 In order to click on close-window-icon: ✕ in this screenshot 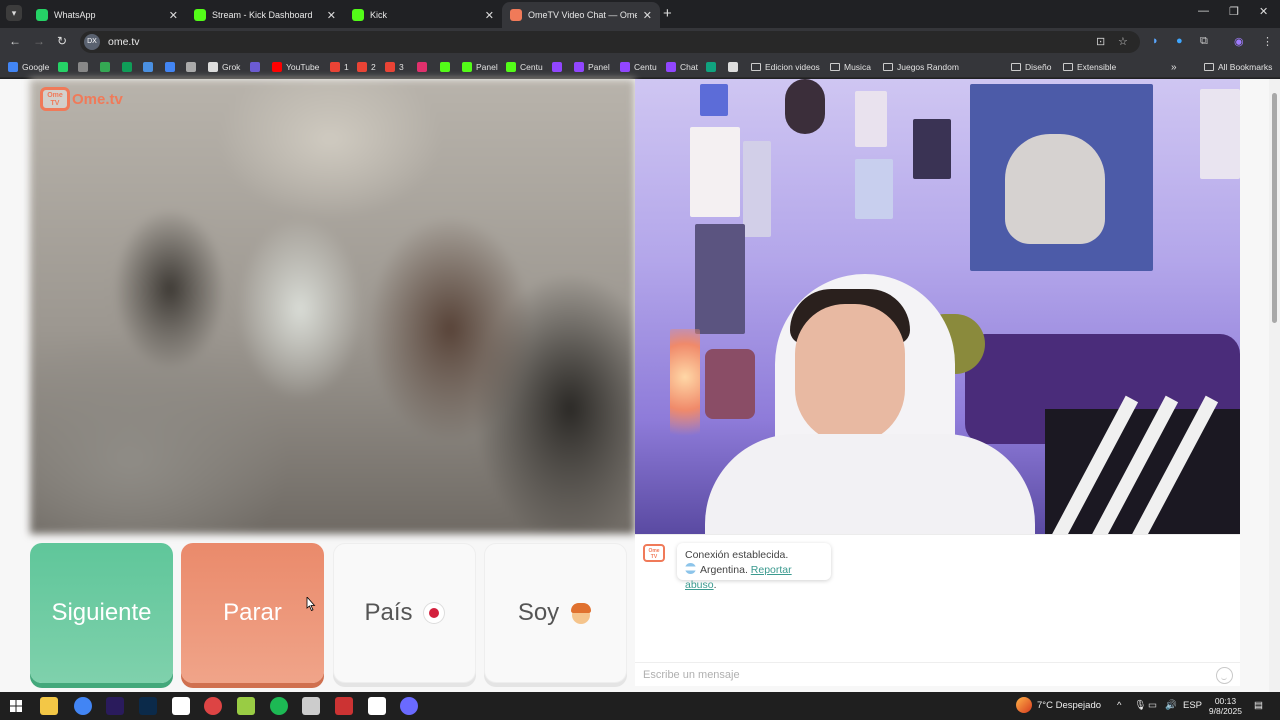, I will do `click(1263, 11)`.